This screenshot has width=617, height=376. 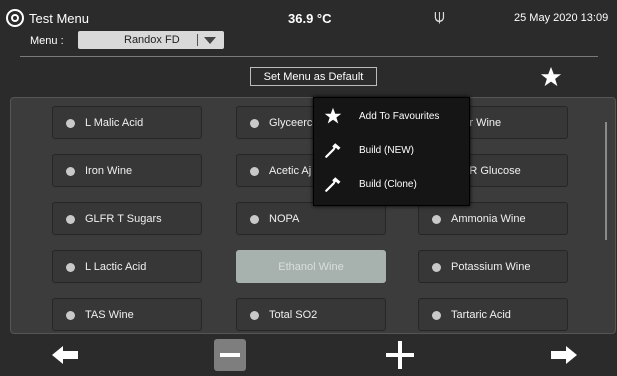 I want to click on menu-item-label: Build (Clone), so click(x=388, y=184).